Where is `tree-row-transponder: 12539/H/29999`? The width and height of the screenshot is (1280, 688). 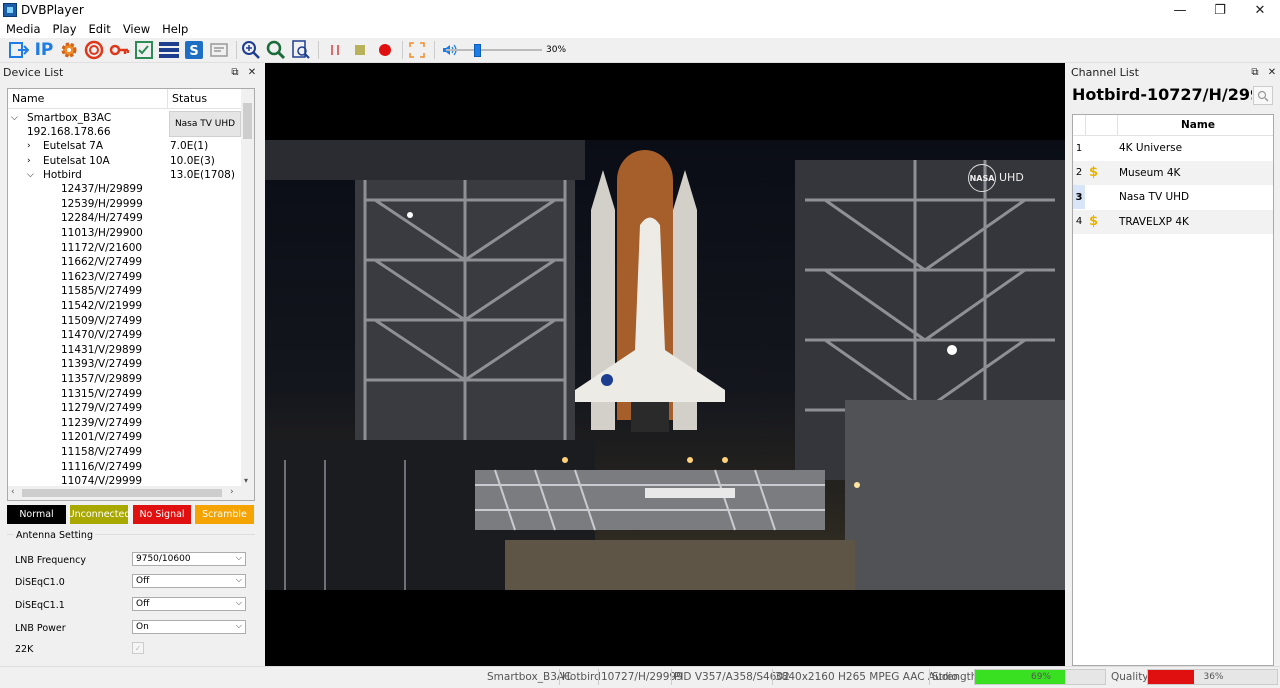 tree-row-transponder: 12539/H/29999 is located at coordinates (102, 204).